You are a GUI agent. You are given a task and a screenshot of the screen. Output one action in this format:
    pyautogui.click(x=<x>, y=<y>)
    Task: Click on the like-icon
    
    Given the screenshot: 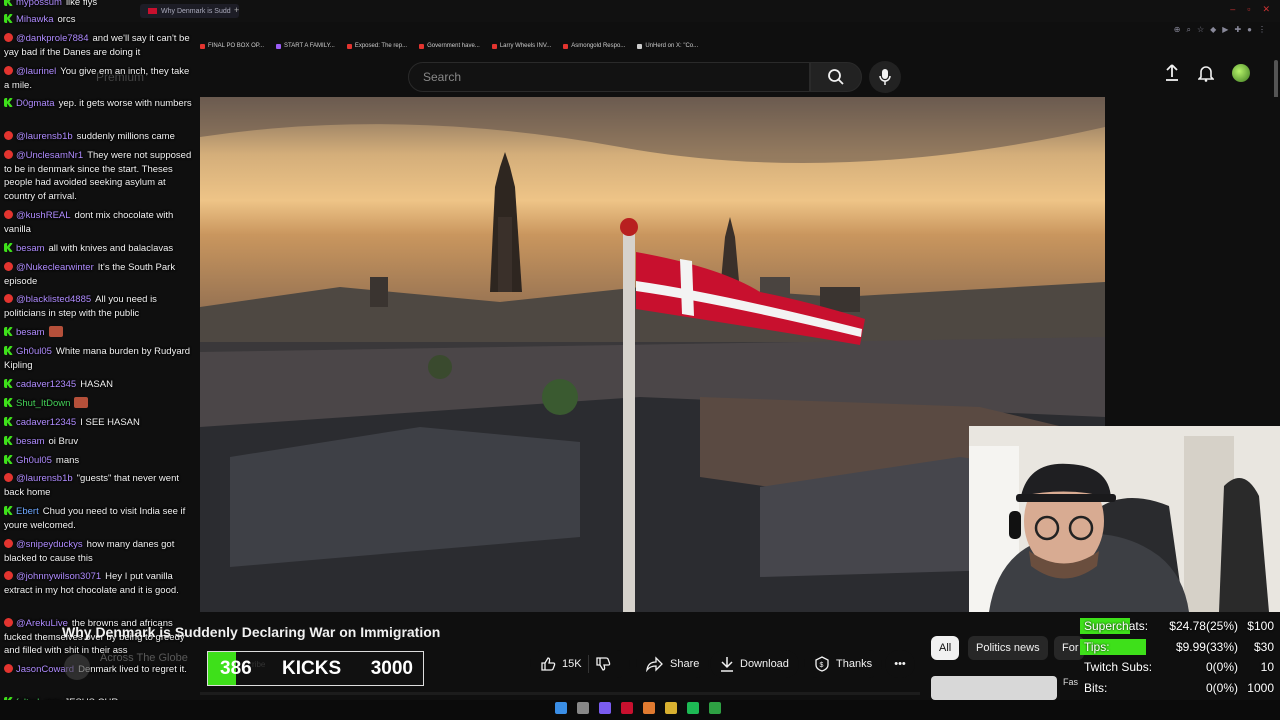 What is the action you would take?
    pyautogui.click(x=548, y=664)
    